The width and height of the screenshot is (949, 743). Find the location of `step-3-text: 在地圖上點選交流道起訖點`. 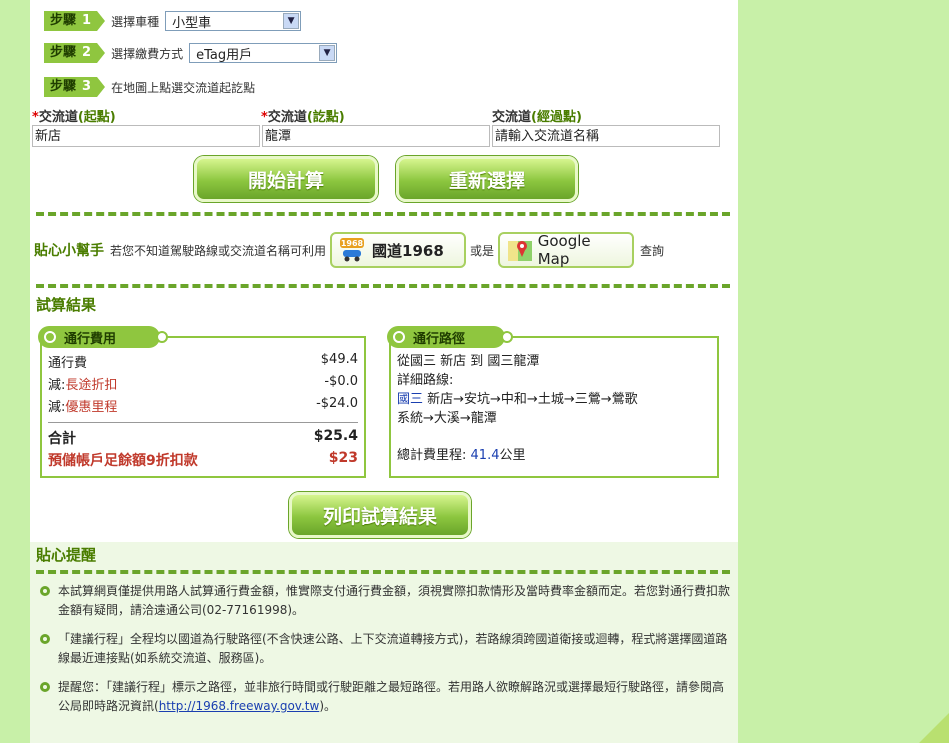

step-3-text: 在地圖上點選交流道起訖點 is located at coordinates (183, 87).